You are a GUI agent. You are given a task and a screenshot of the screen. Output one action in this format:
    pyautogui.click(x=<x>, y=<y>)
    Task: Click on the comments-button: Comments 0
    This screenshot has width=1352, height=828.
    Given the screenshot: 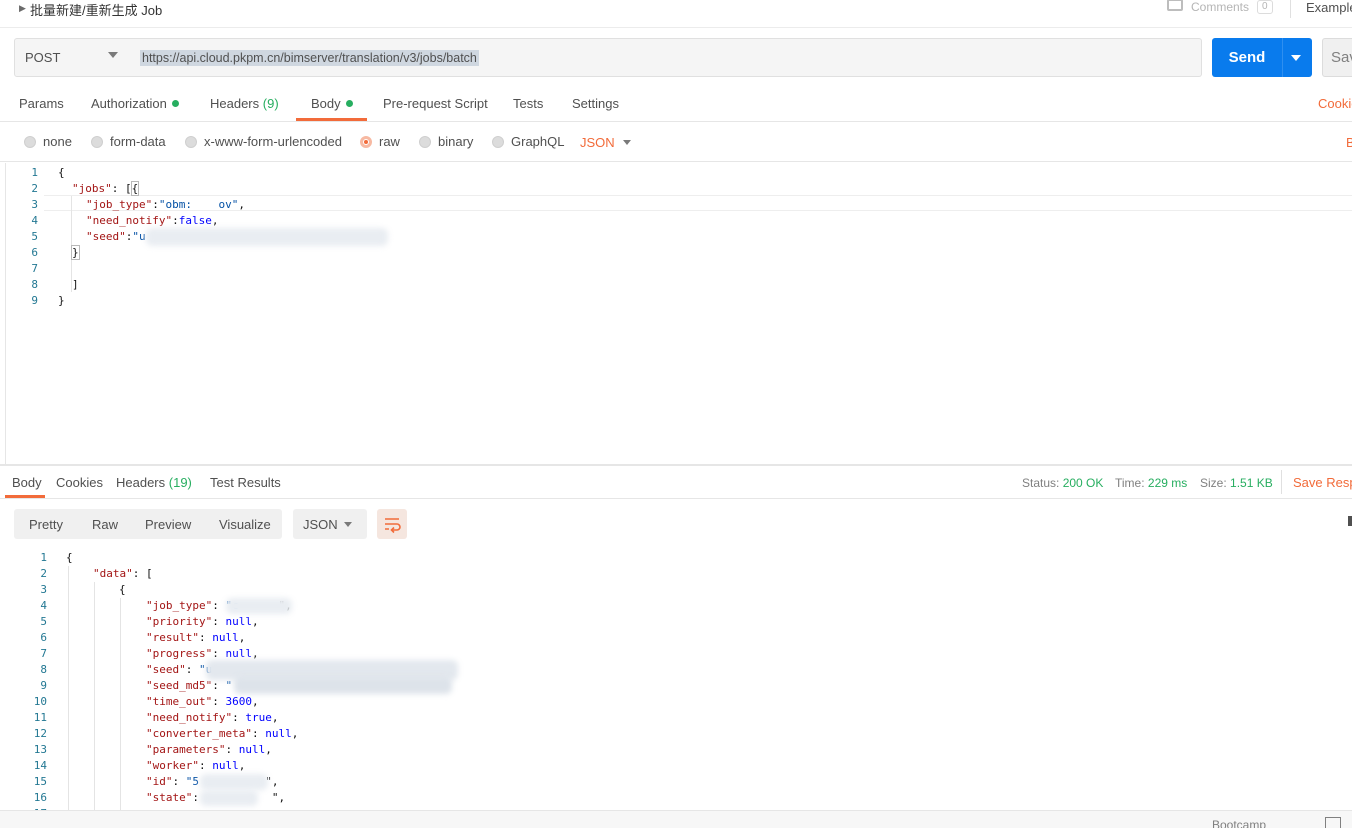 What is the action you would take?
    pyautogui.click(x=1220, y=7)
    